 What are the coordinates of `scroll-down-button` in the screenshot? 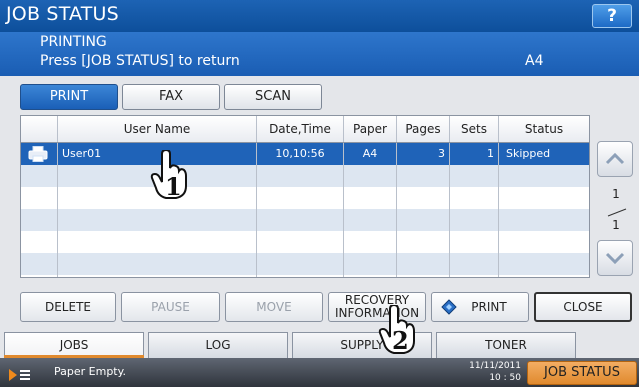 It's located at (615, 258).